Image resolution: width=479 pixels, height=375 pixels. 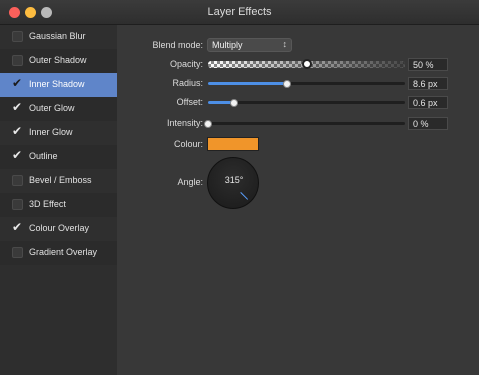 I want to click on radius-slider-knob, so click(x=286, y=84).